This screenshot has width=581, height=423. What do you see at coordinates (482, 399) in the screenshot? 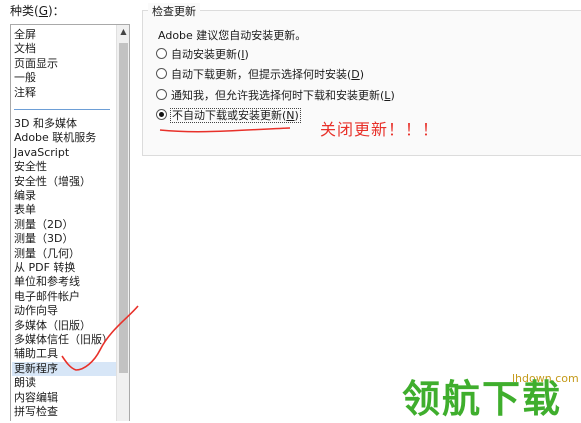
I see `watermark-logo: 领航下载` at bounding box center [482, 399].